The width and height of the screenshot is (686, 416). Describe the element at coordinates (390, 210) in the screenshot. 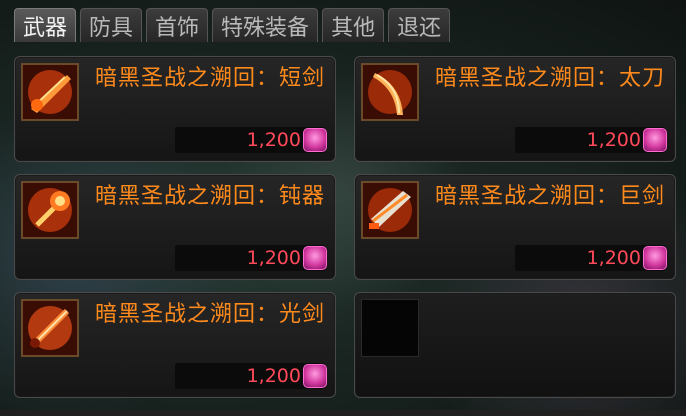

I see `great-sword-icon` at that location.